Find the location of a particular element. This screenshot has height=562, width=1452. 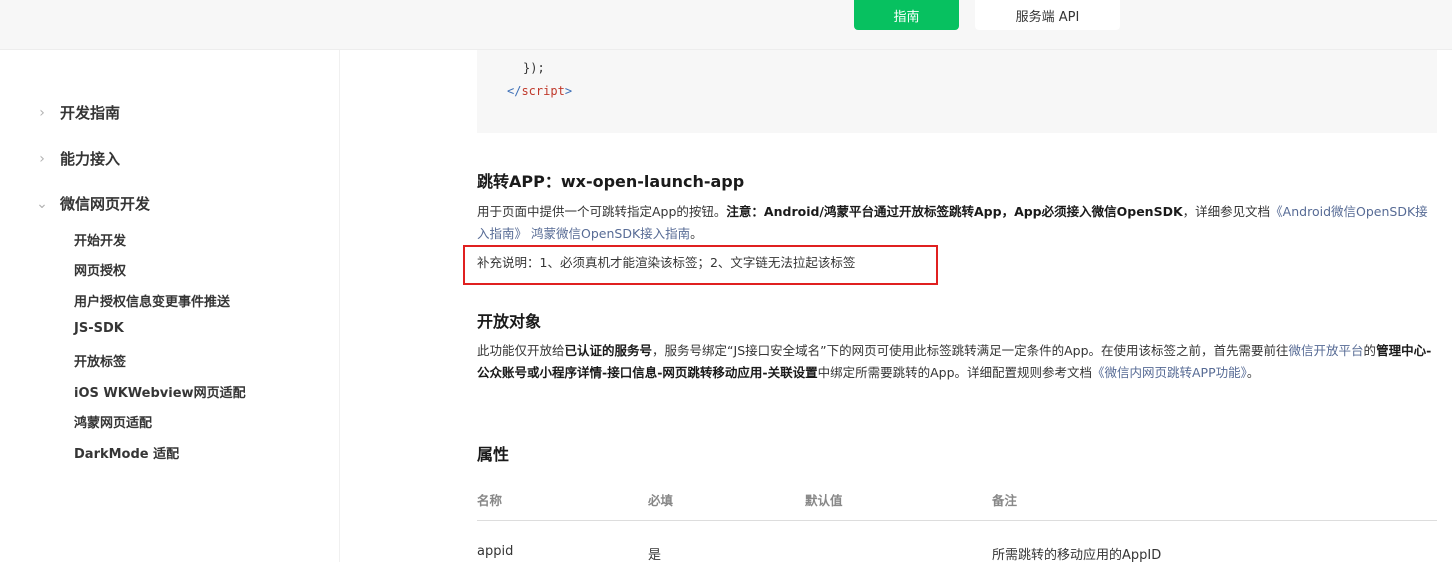

column-header-required: 必填 is located at coordinates (661, 500).